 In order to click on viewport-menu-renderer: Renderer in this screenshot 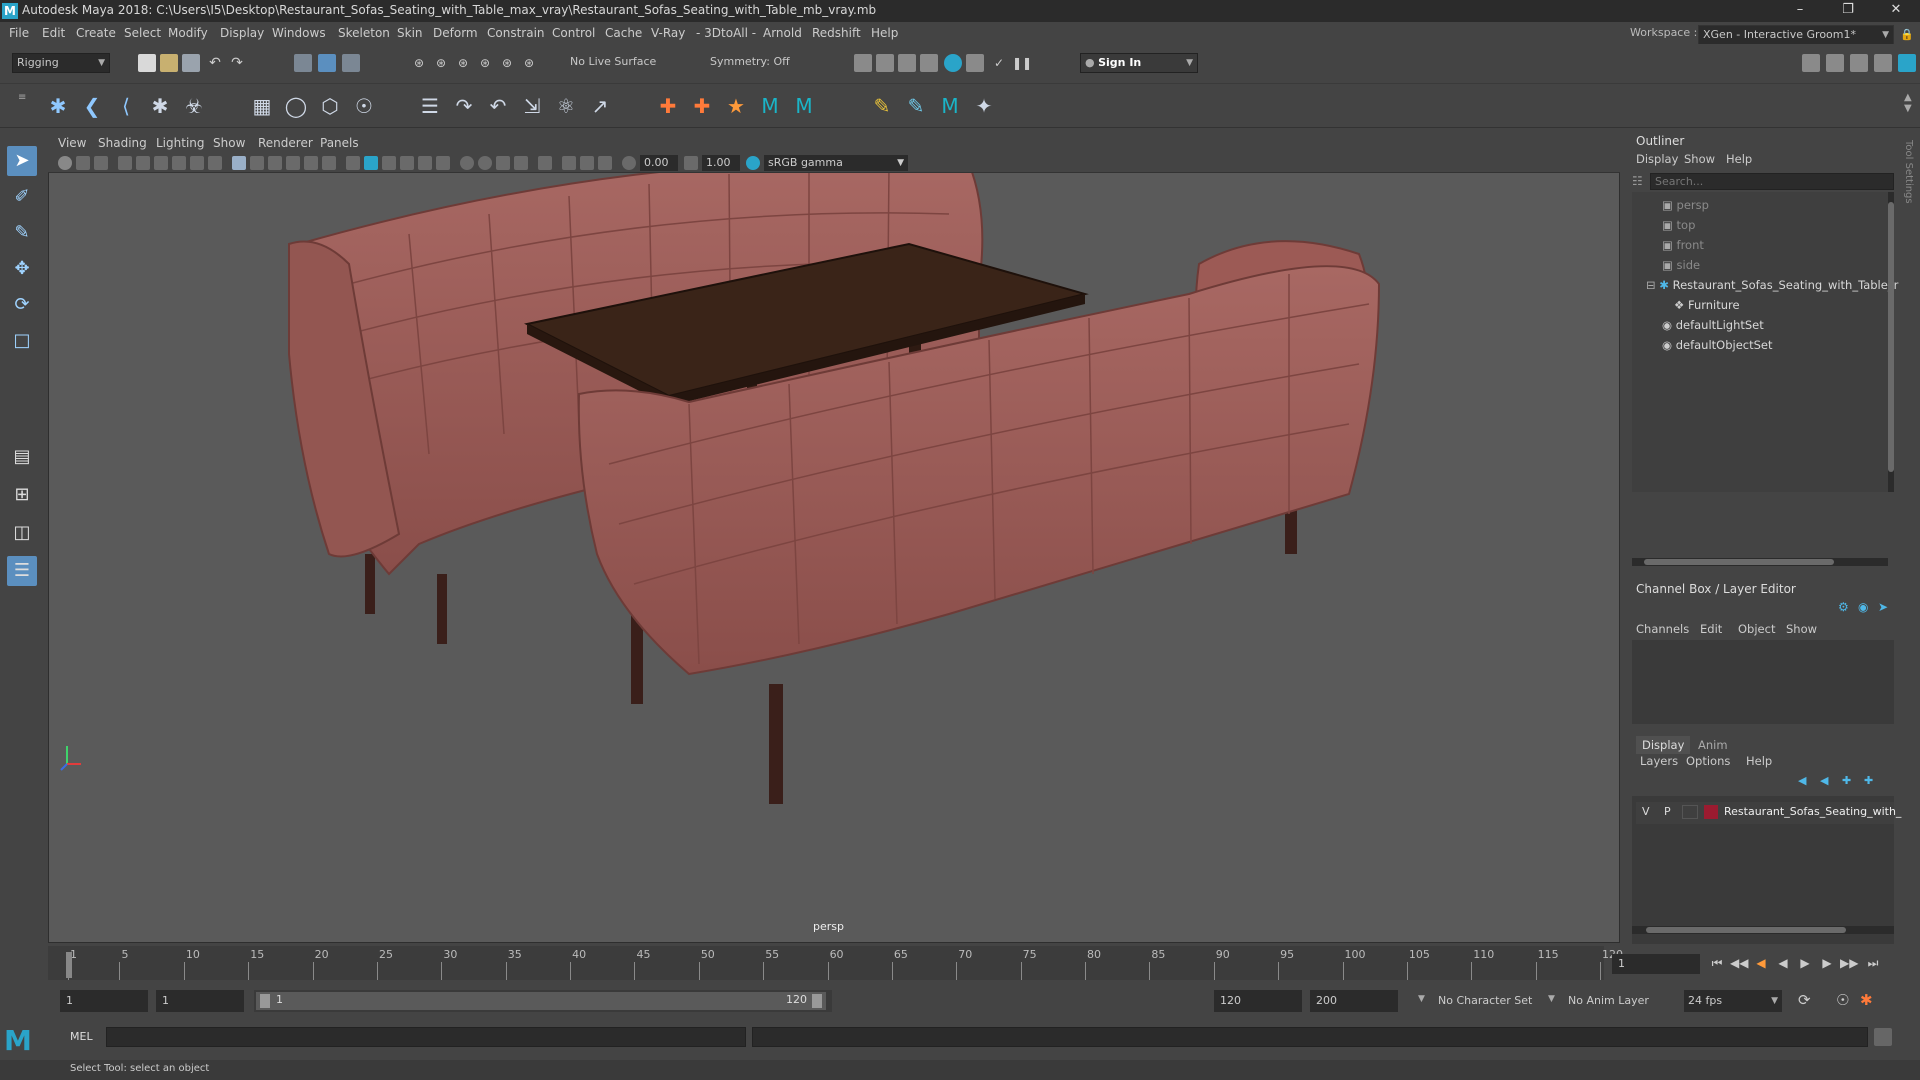, I will do `click(285, 143)`.